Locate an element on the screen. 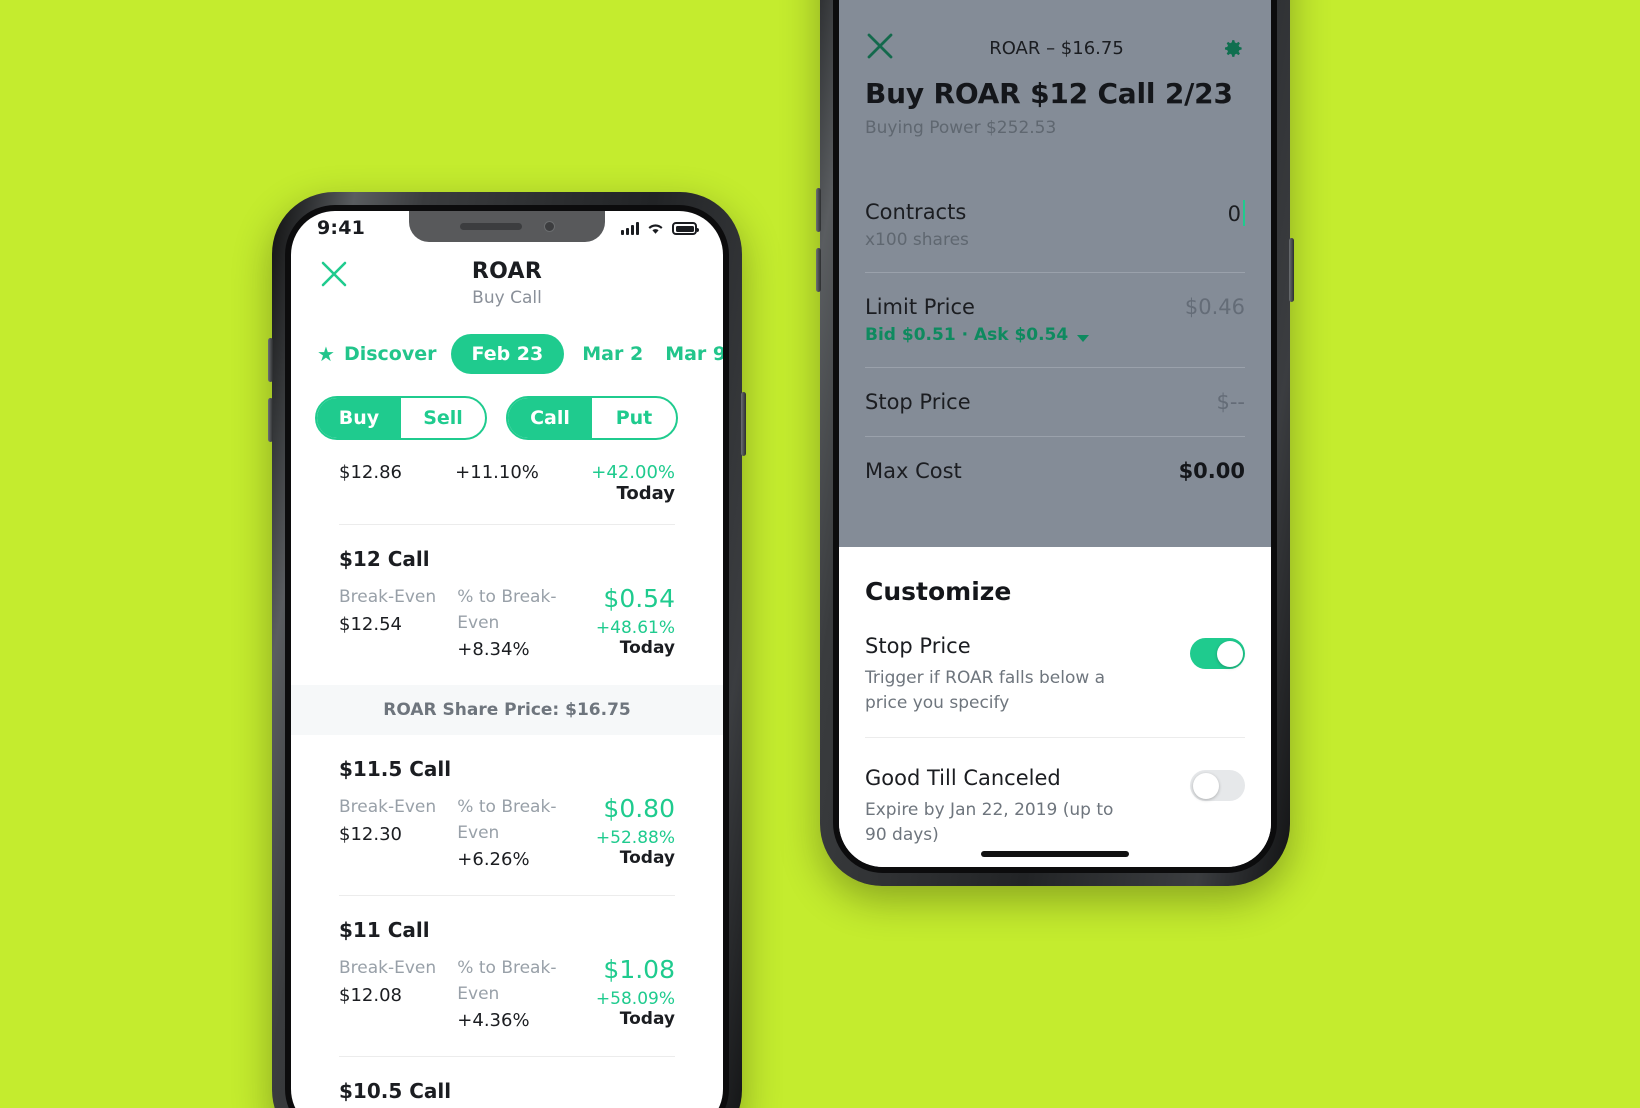  break-even-value: $12.54 is located at coordinates (370, 624).